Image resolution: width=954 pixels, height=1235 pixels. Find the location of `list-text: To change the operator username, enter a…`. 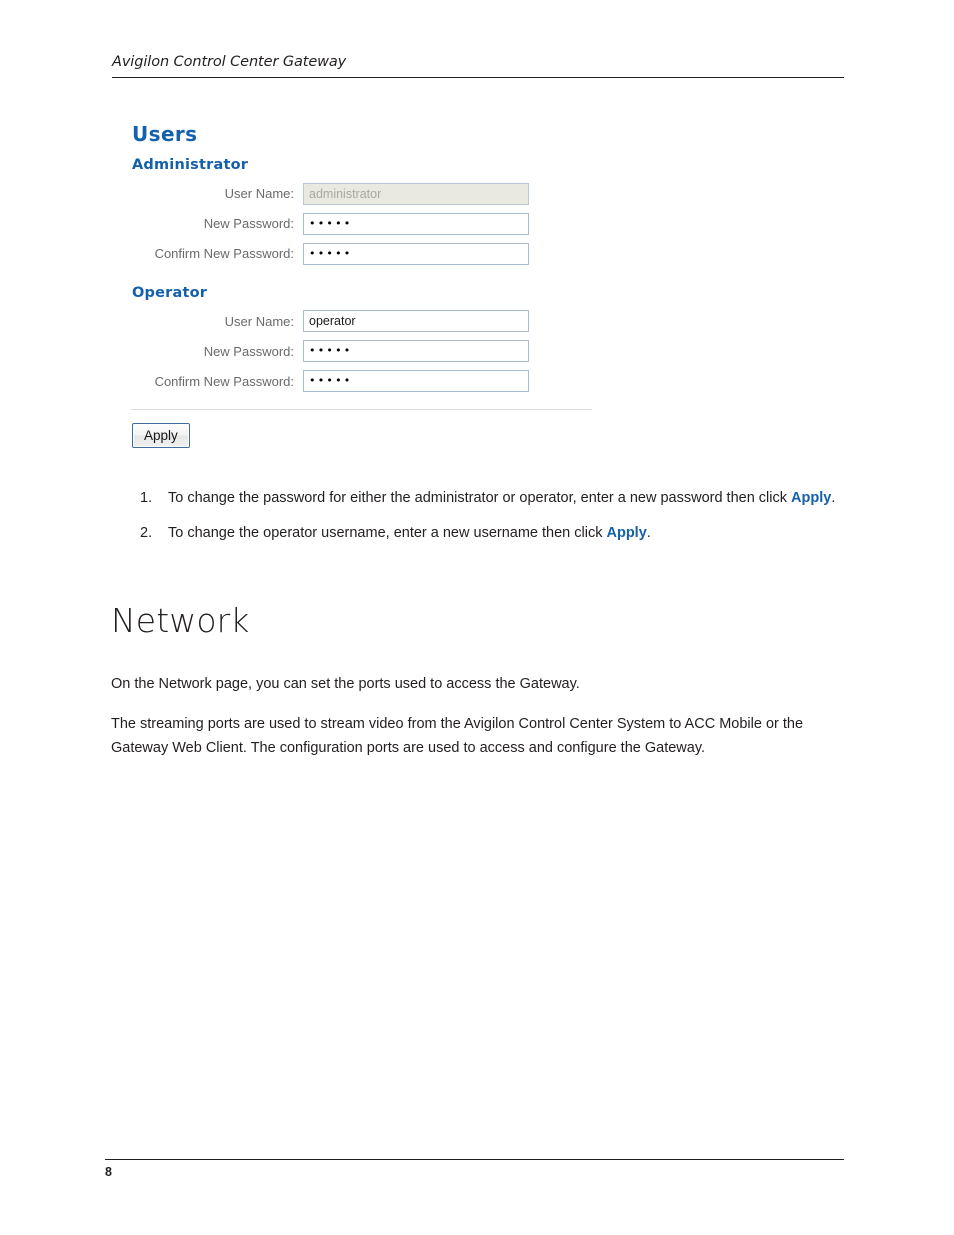

list-text: To change the operator username, enter a… is located at coordinates (504, 533).